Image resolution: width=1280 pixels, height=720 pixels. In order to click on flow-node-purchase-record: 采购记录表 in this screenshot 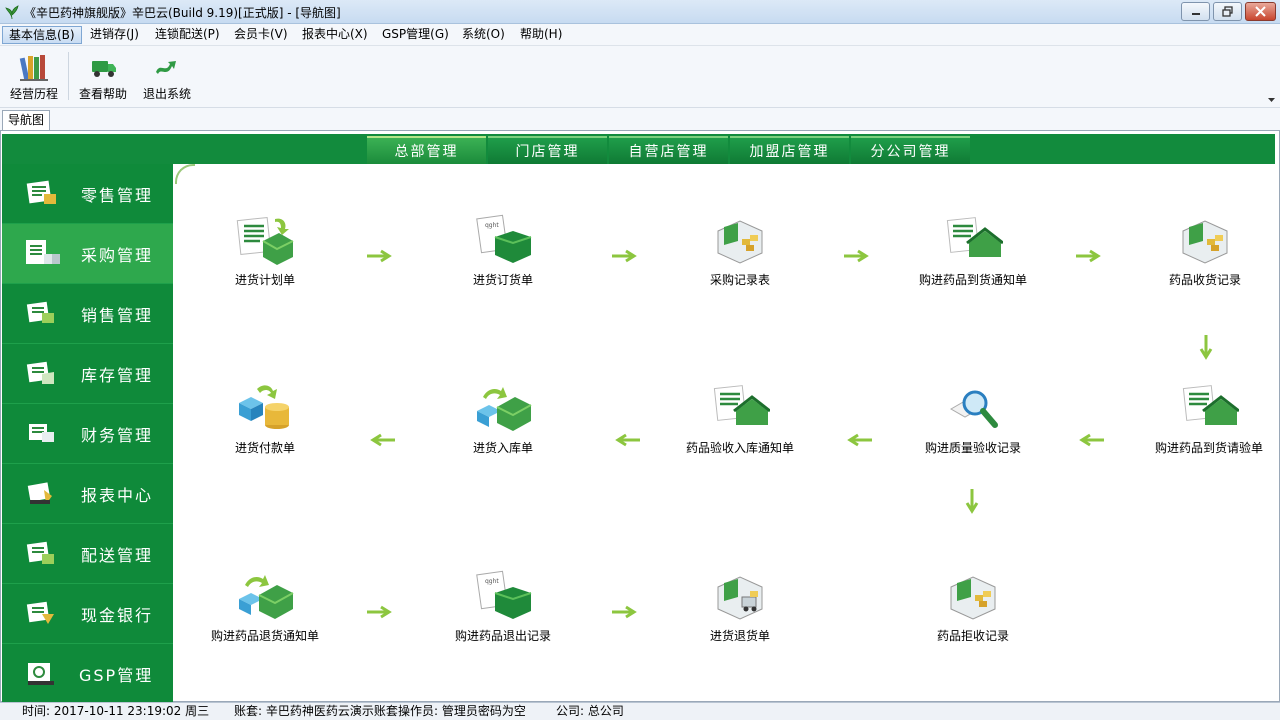, I will do `click(740, 250)`.